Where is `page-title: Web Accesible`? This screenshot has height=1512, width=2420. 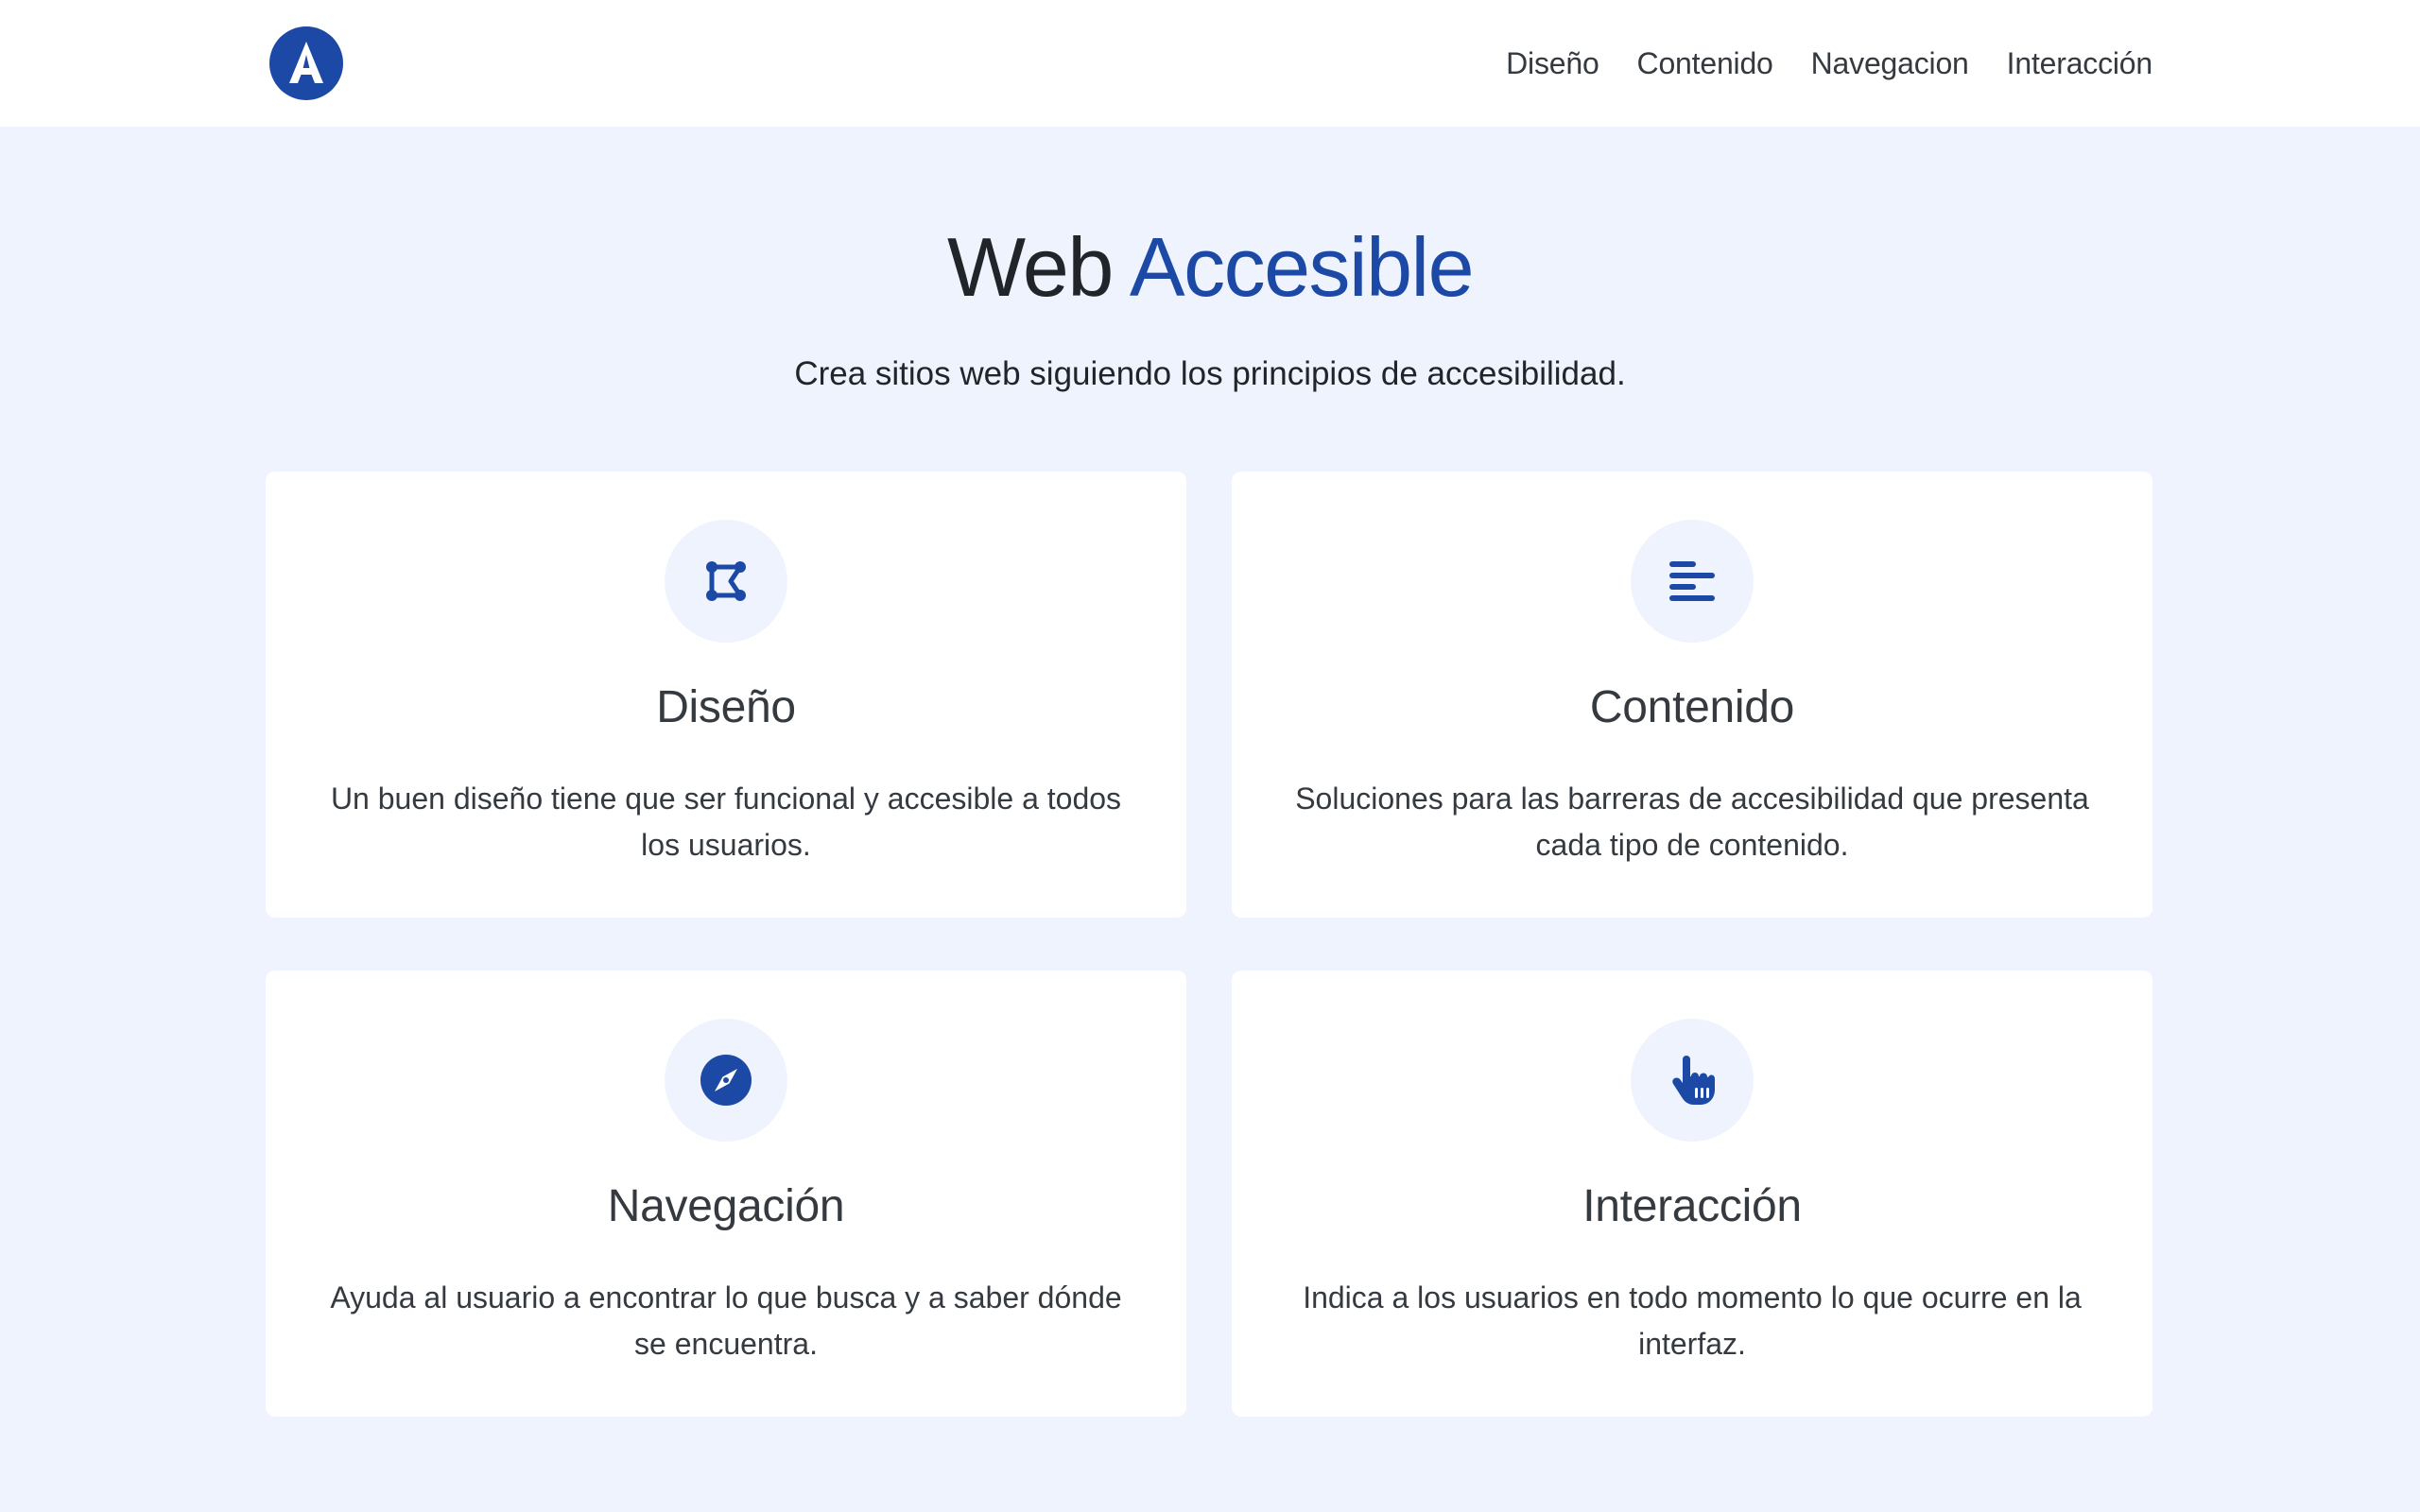
page-title: Web Accesible is located at coordinates (1210, 267).